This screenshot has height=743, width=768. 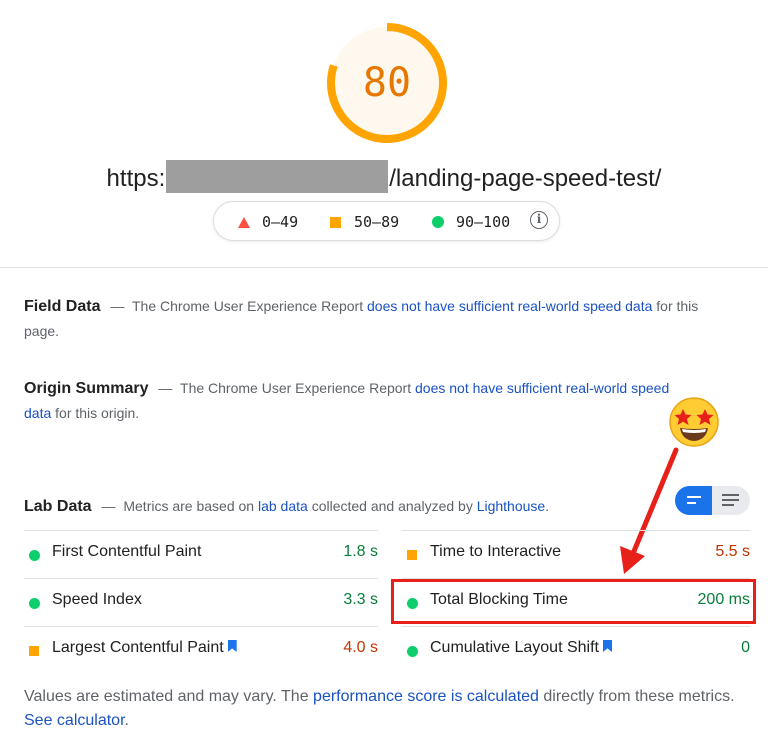 I want to click on footer-text-middle: directly from these metrics., so click(x=639, y=696).